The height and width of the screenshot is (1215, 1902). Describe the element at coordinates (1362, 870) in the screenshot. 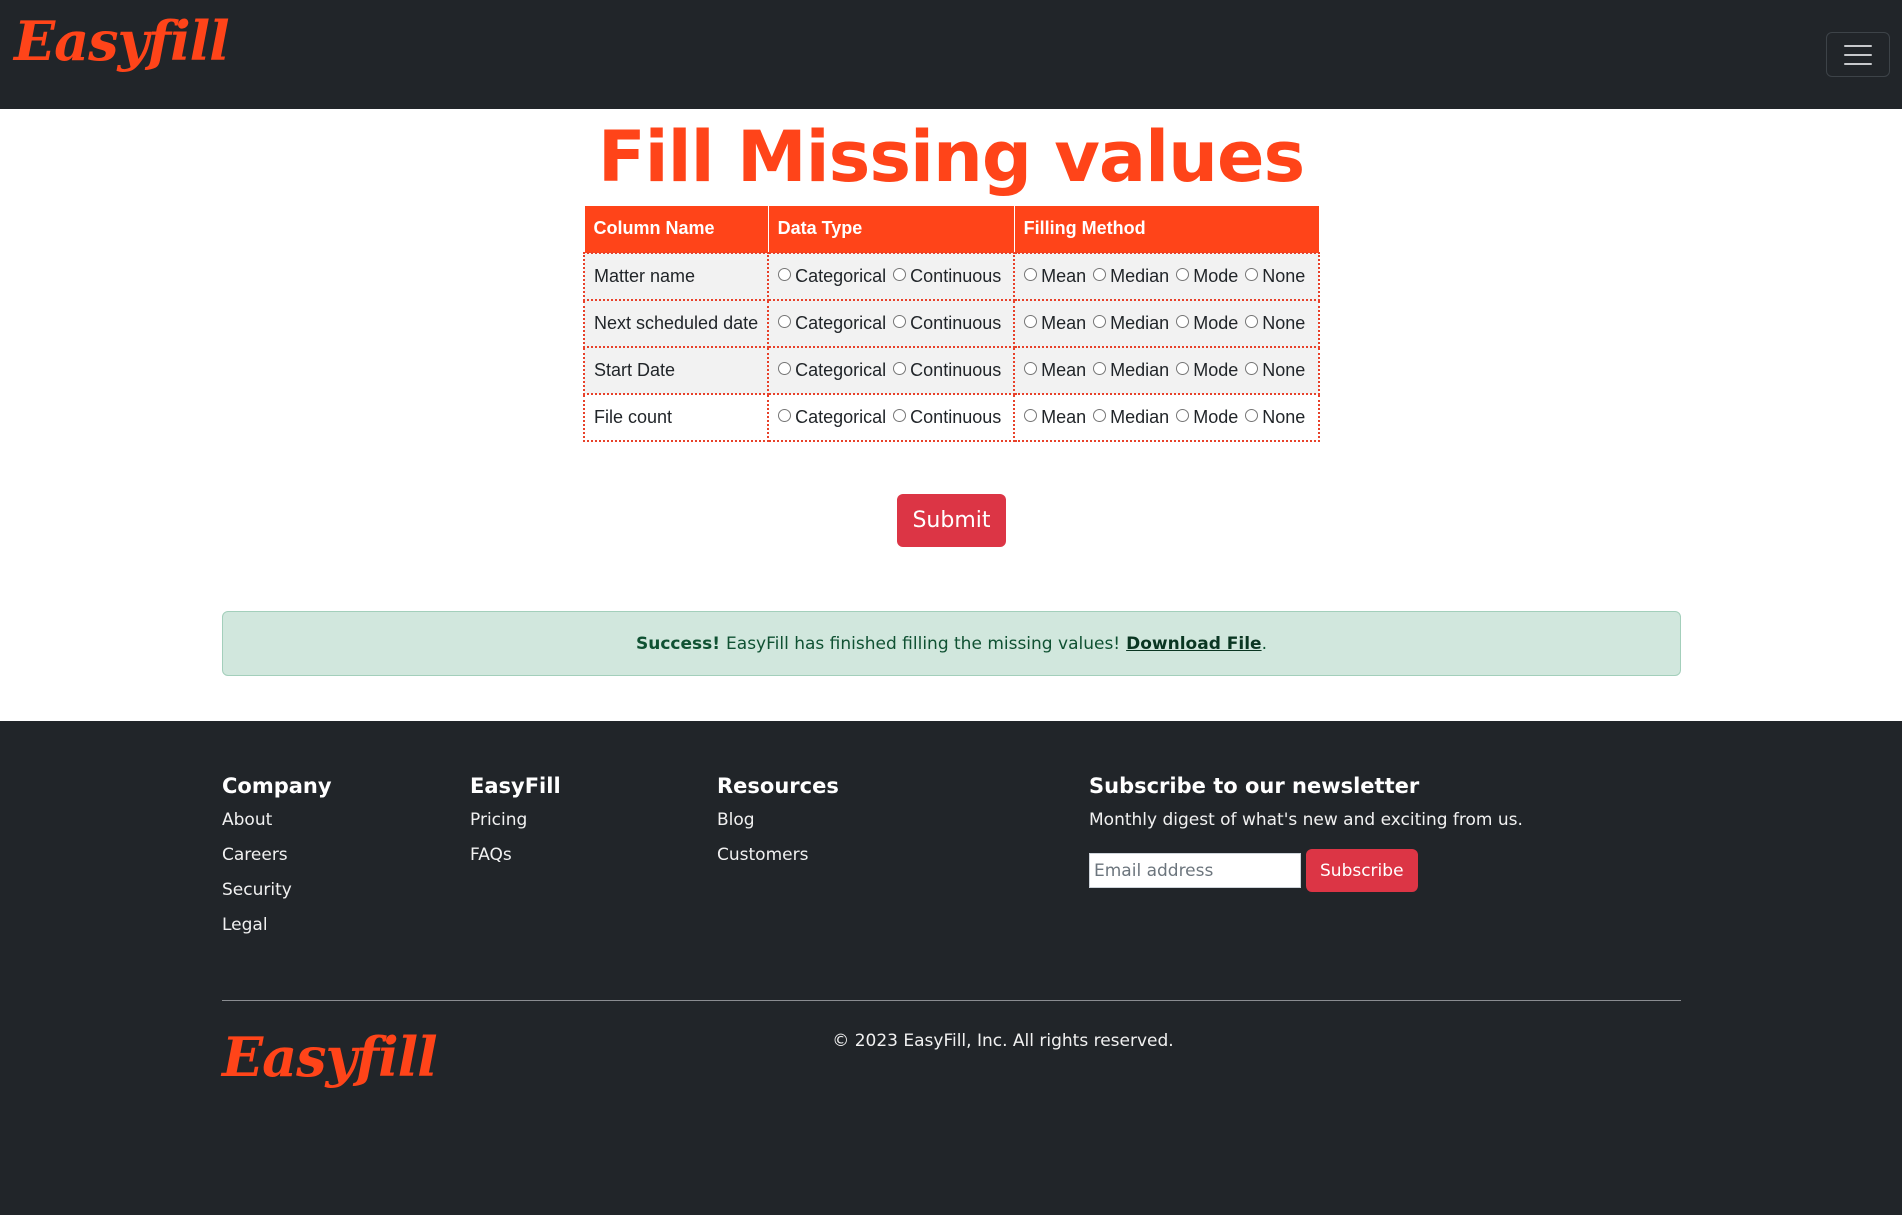

I see `subscribe-button: Subscribe` at that location.